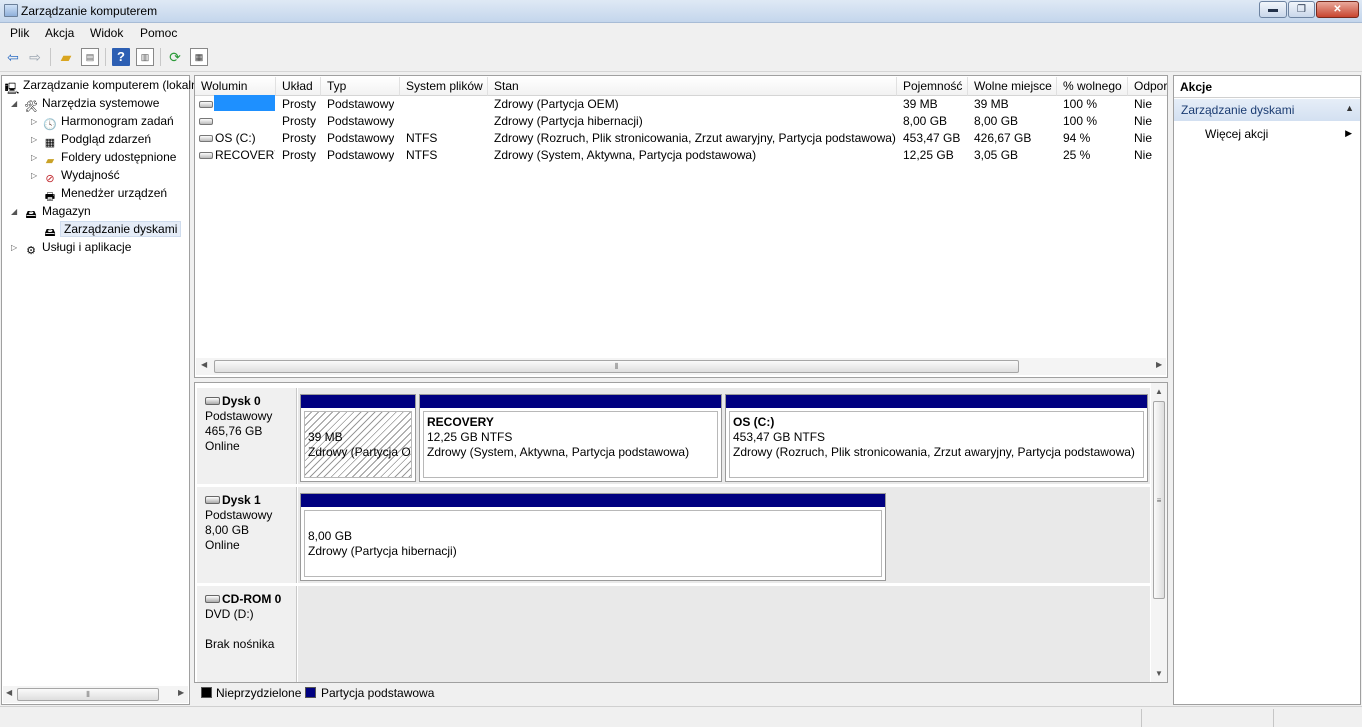  Describe the element at coordinates (681, 57) in the screenshot. I see `toolbar: ⇦ ⇨ ▰ ▤ ? ▥ ⟳ ▦` at that location.